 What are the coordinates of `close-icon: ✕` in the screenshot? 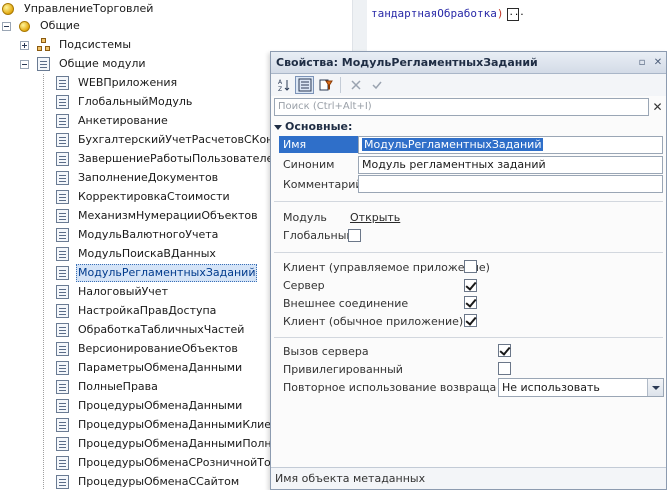 It's located at (658, 62).